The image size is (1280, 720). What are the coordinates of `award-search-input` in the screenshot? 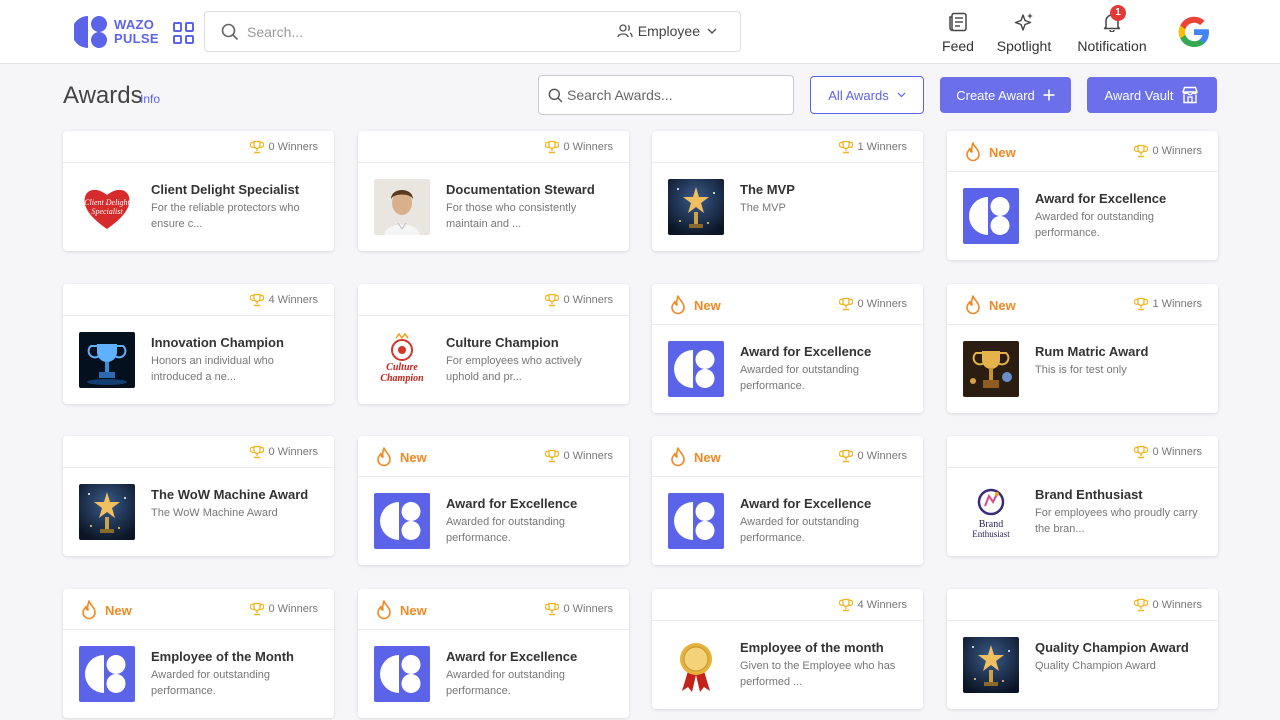 It's located at (677, 95).